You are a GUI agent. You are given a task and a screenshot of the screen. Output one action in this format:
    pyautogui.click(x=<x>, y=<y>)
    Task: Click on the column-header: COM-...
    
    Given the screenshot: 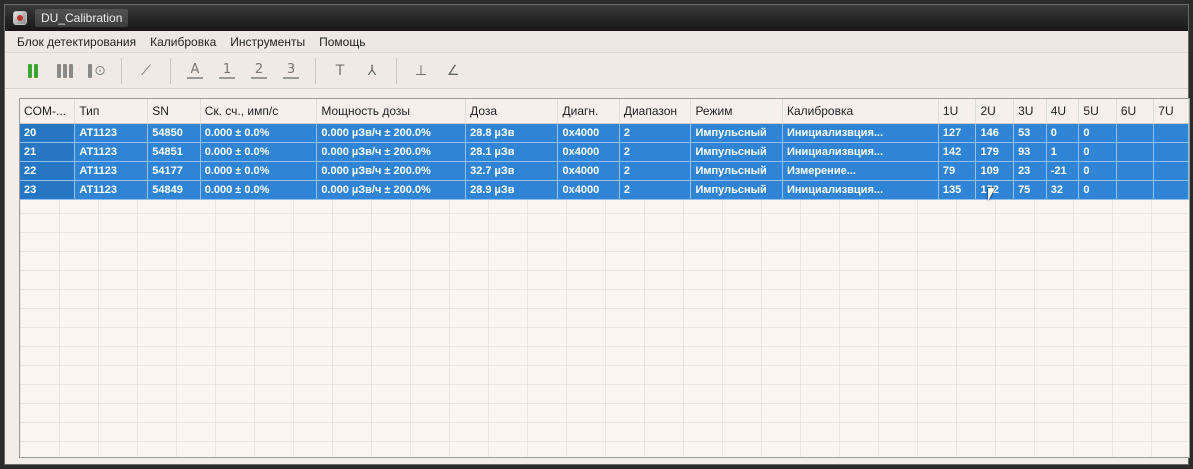 What is the action you would take?
    pyautogui.click(x=48, y=111)
    